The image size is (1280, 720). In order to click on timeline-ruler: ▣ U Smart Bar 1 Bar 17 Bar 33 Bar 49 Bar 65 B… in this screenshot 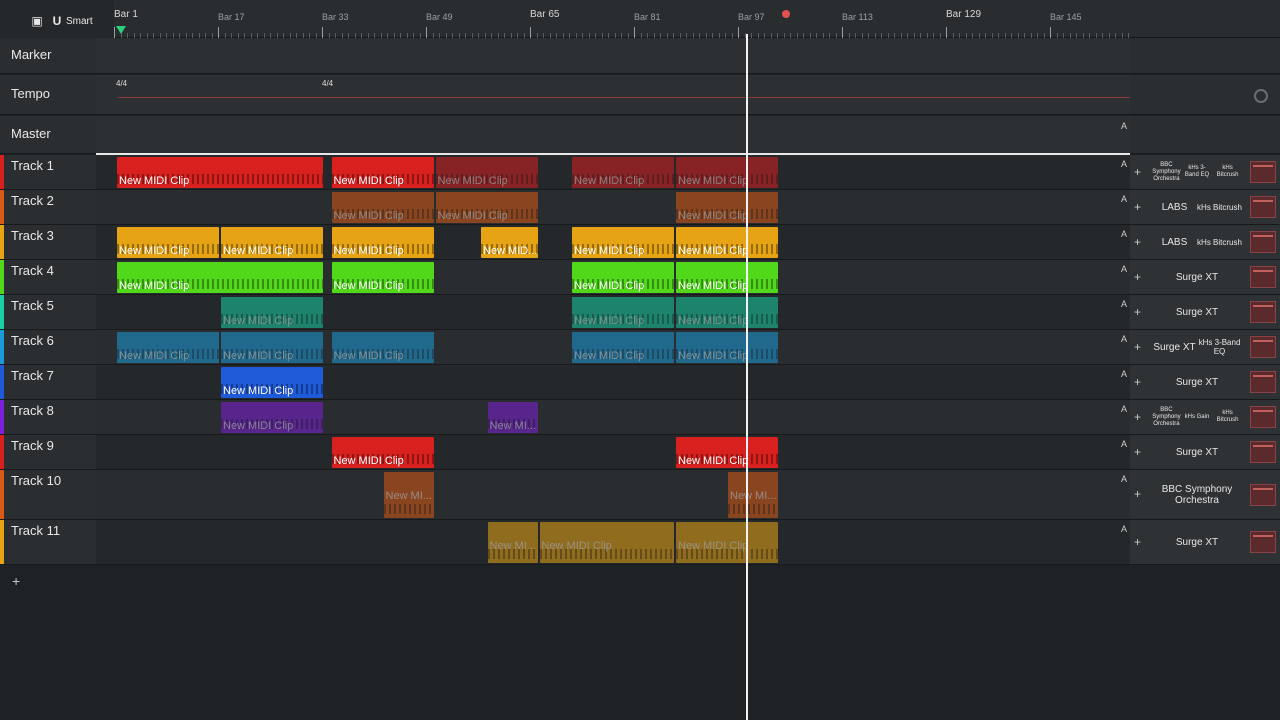, I will do `click(640, 19)`.